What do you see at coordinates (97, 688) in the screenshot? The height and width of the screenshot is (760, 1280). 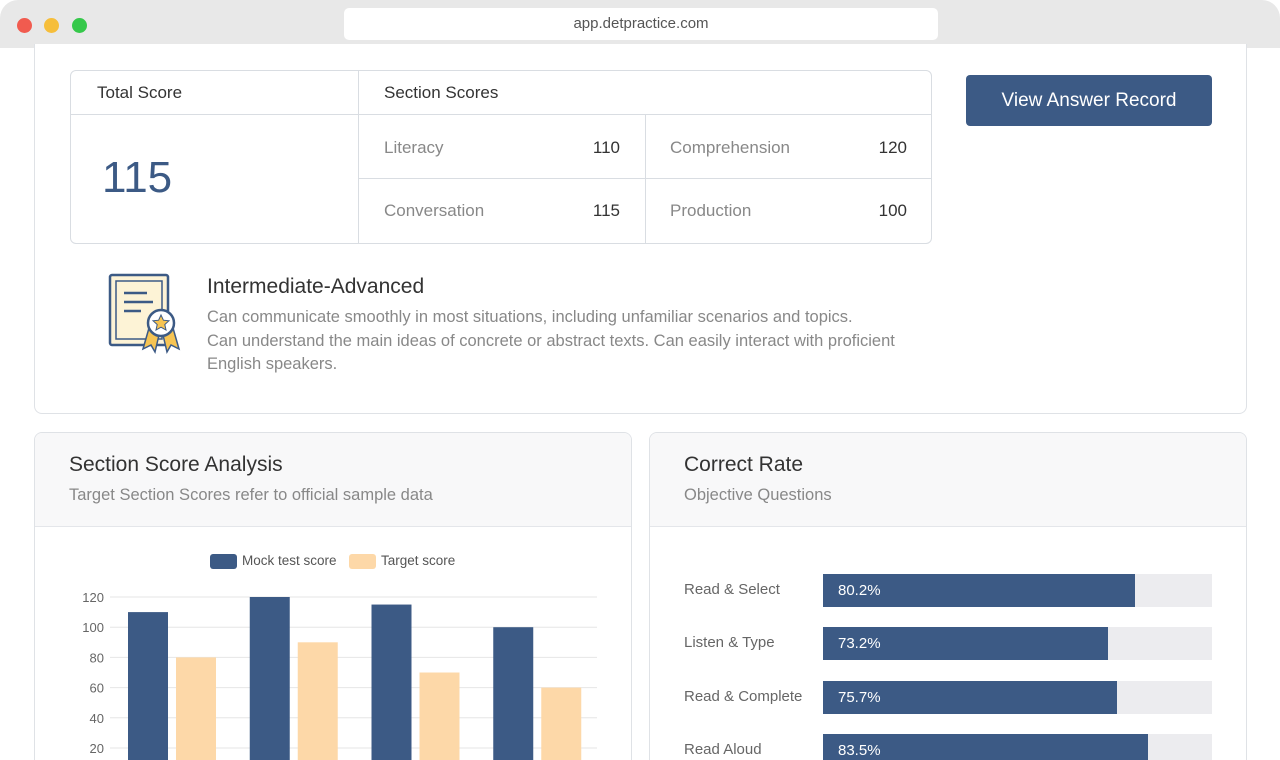 I see `y-tick-label: 60` at bounding box center [97, 688].